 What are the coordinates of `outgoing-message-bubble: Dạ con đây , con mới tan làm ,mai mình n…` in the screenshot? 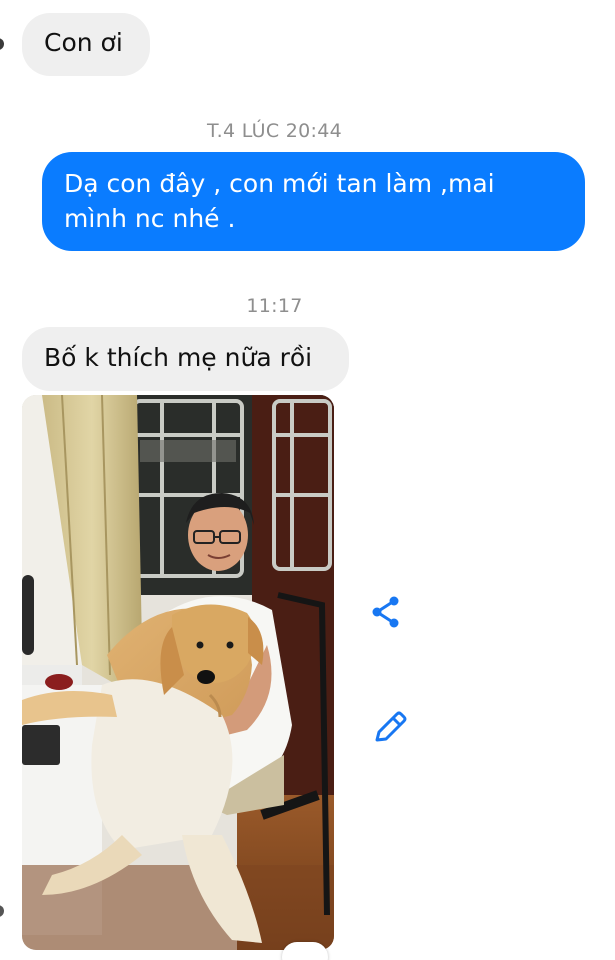 It's located at (313, 201).